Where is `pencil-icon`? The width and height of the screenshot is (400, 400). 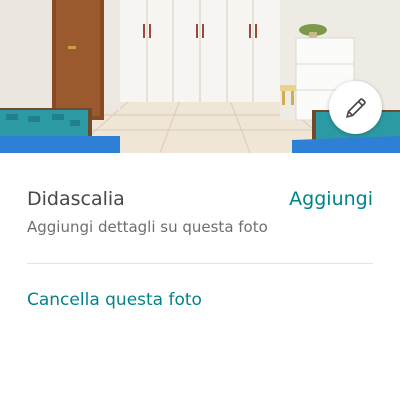 pencil-icon is located at coordinates (356, 108).